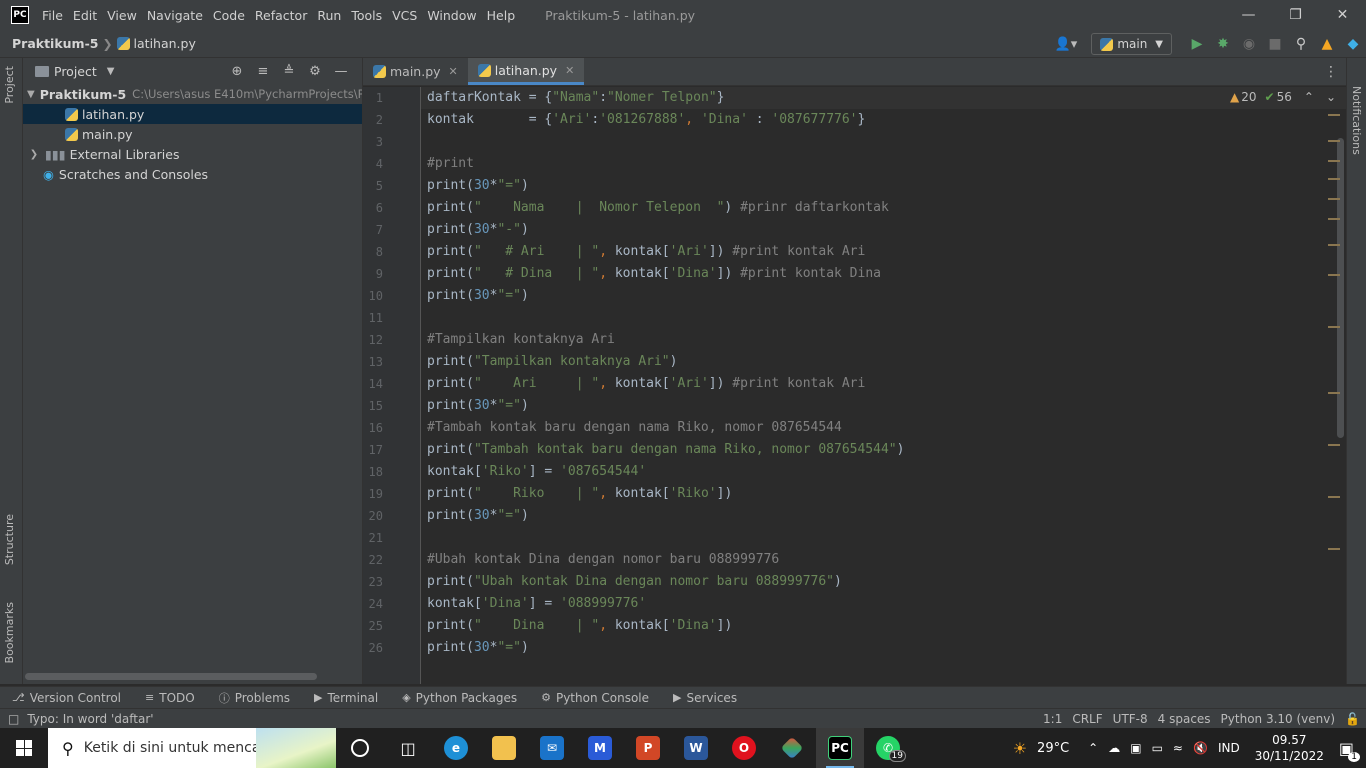  What do you see at coordinates (1223, 44) in the screenshot?
I see `debug-icon: ✸` at bounding box center [1223, 44].